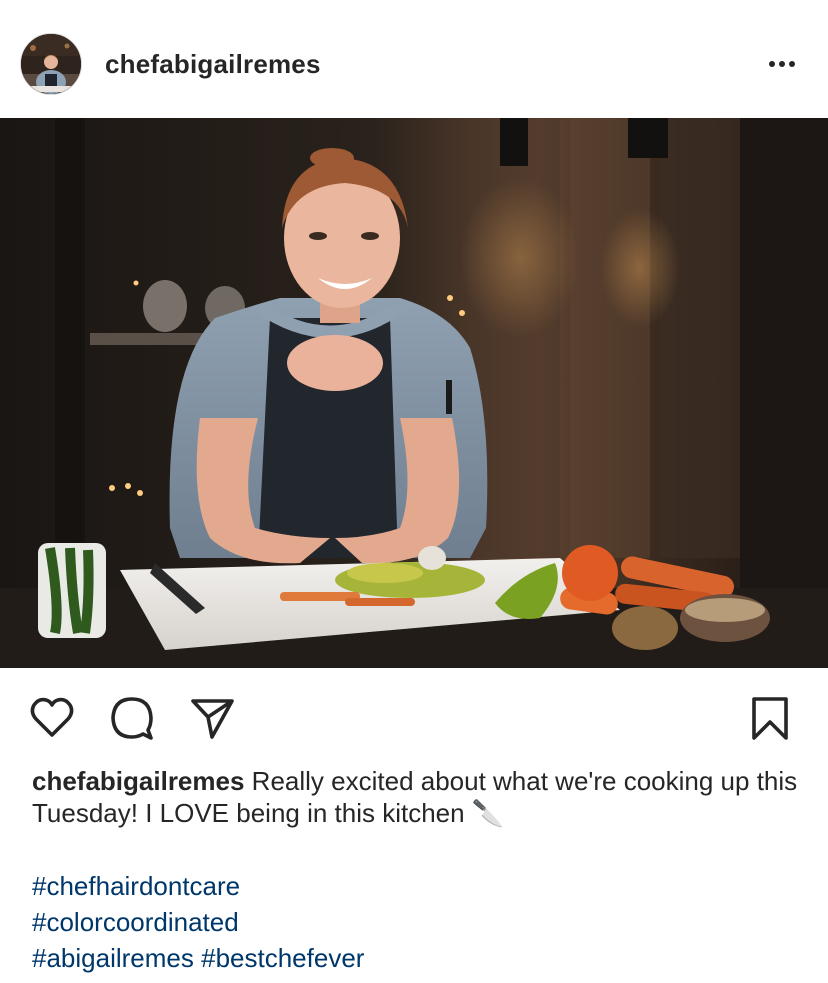 This screenshot has height=983, width=828. I want to click on more-options-button, so click(784, 64).